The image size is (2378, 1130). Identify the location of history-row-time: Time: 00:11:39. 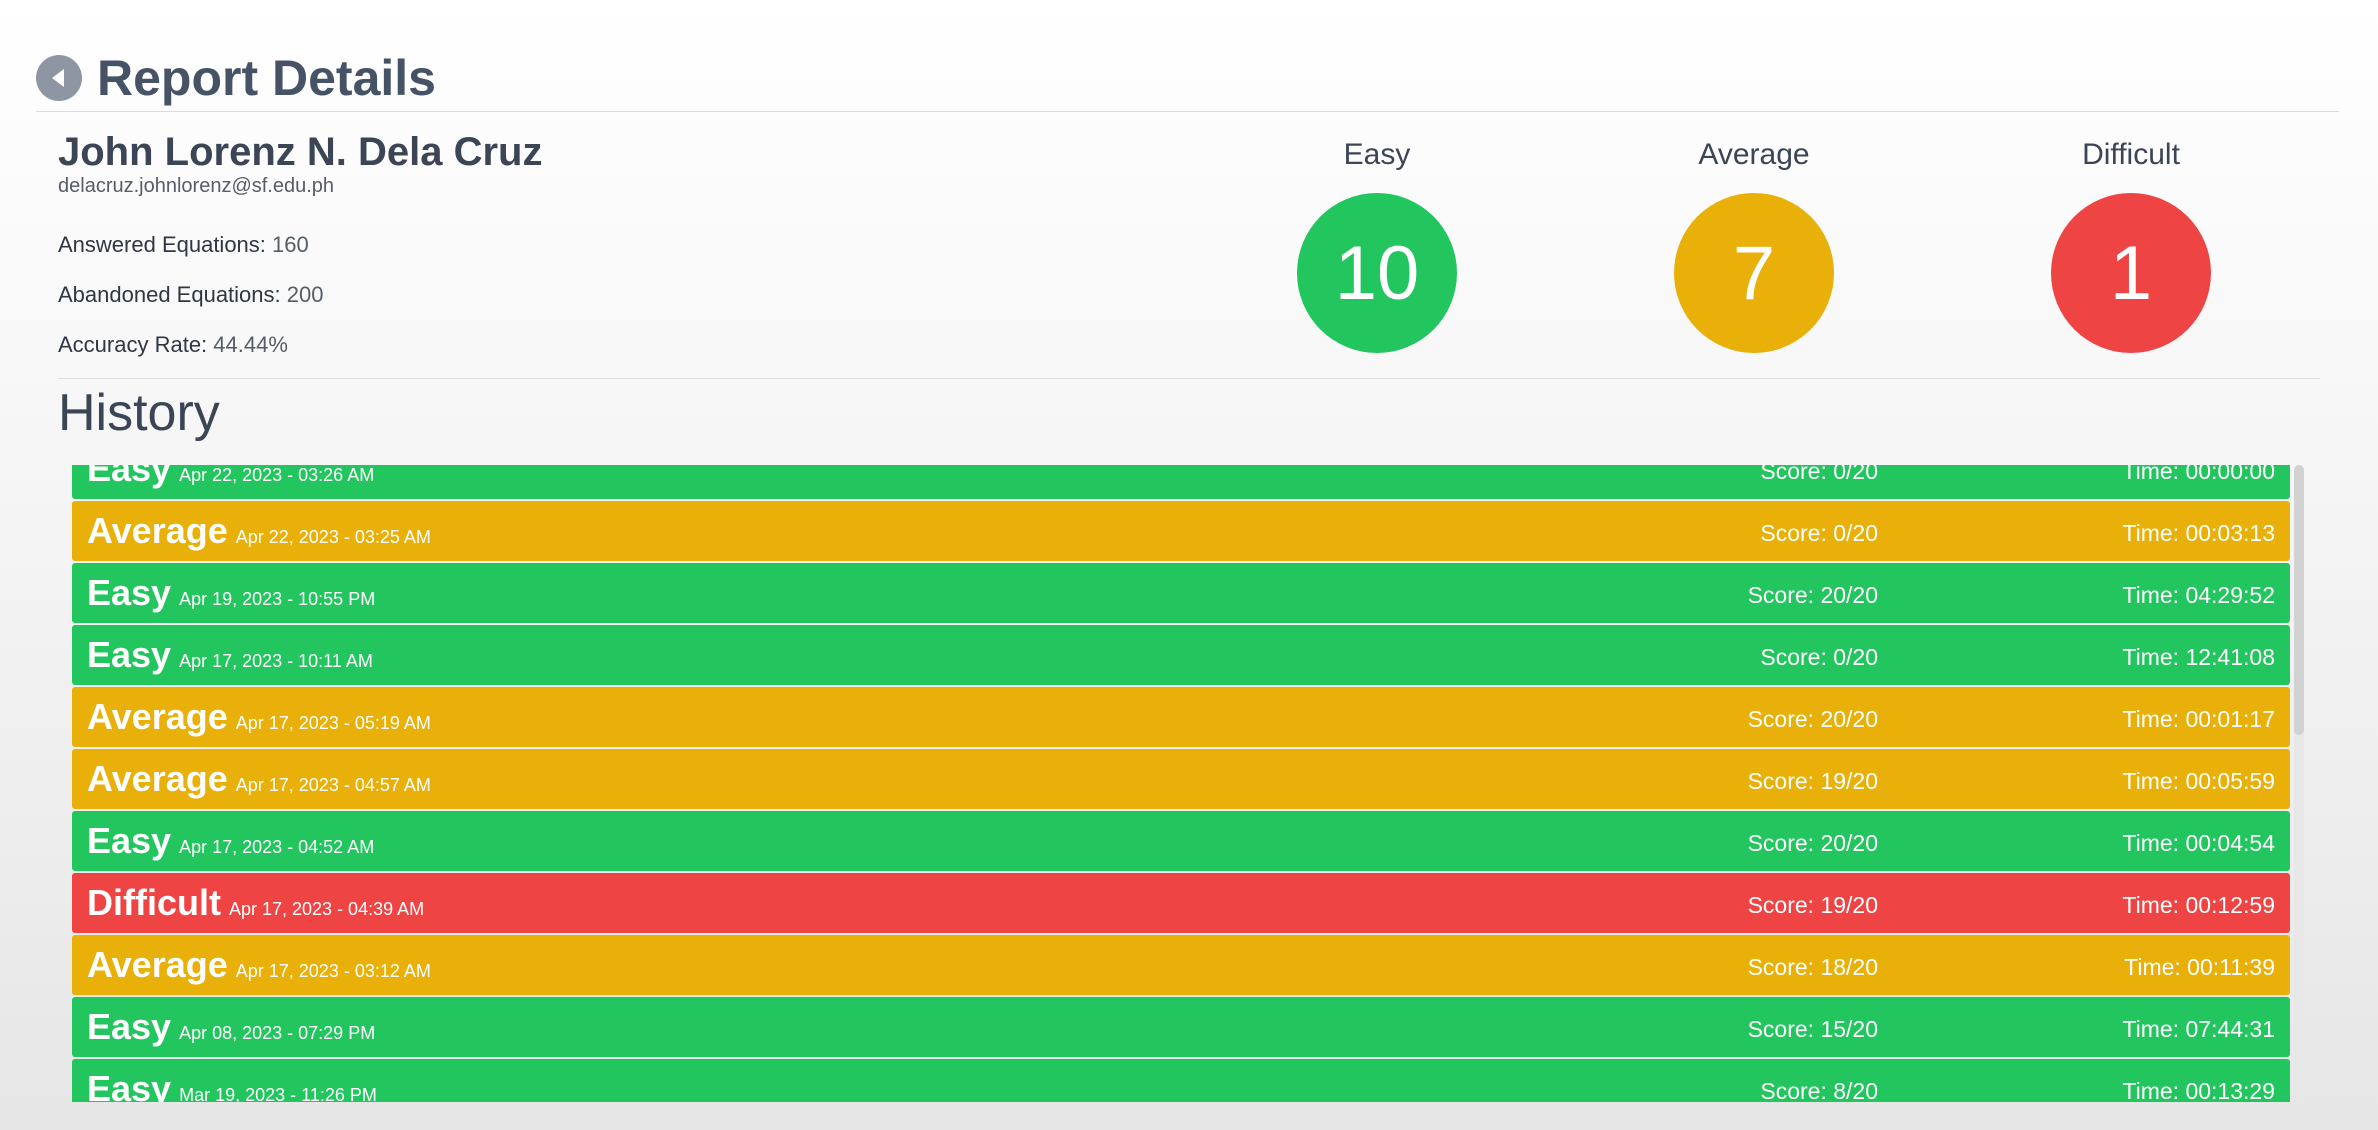
(2199, 967).